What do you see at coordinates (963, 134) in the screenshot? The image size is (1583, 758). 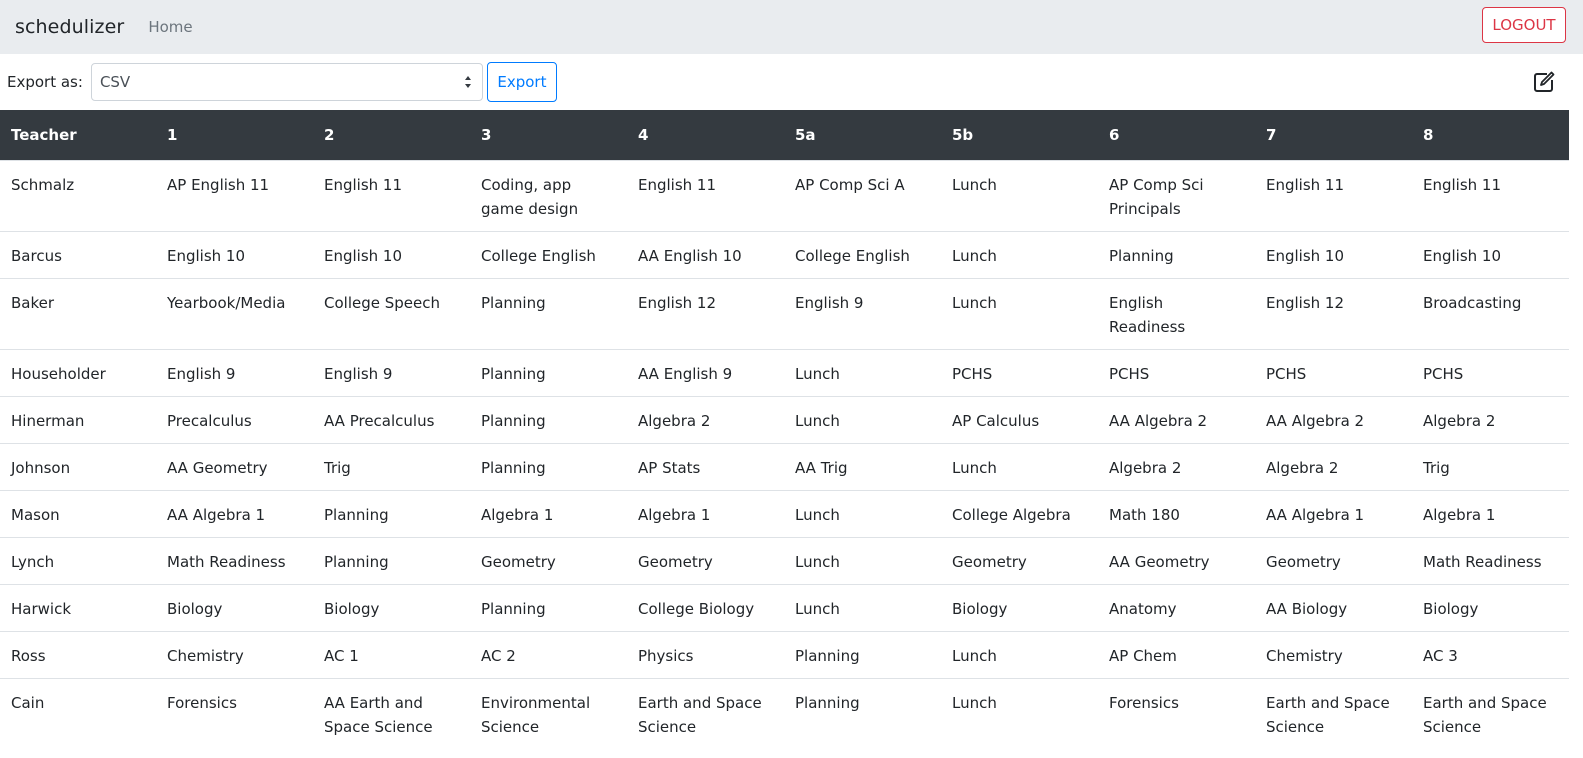 I see `column-header-period: 5b` at bounding box center [963, 134].